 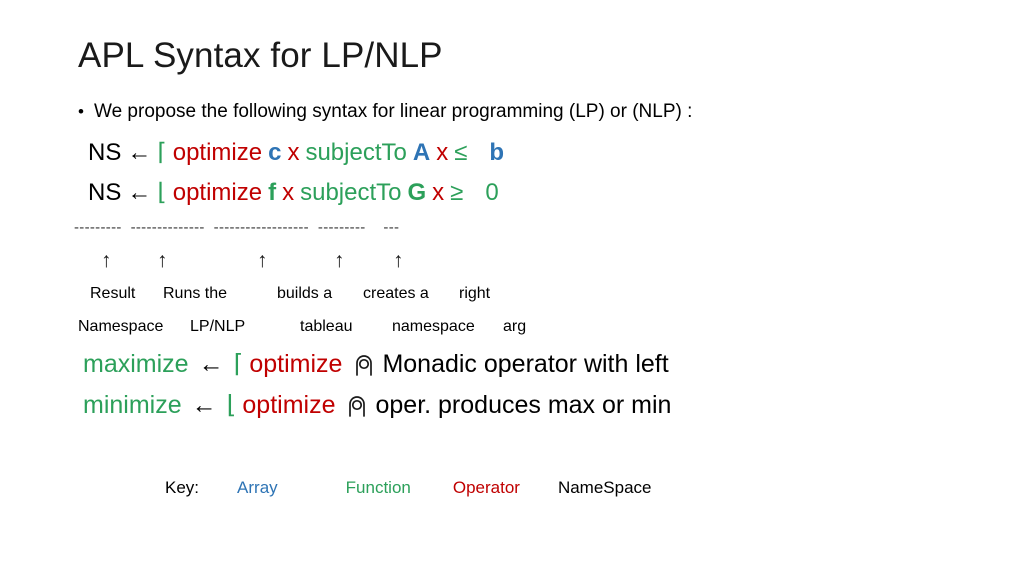 I want to click on stmt1-variable-2: x, so click(x=442, y=152).